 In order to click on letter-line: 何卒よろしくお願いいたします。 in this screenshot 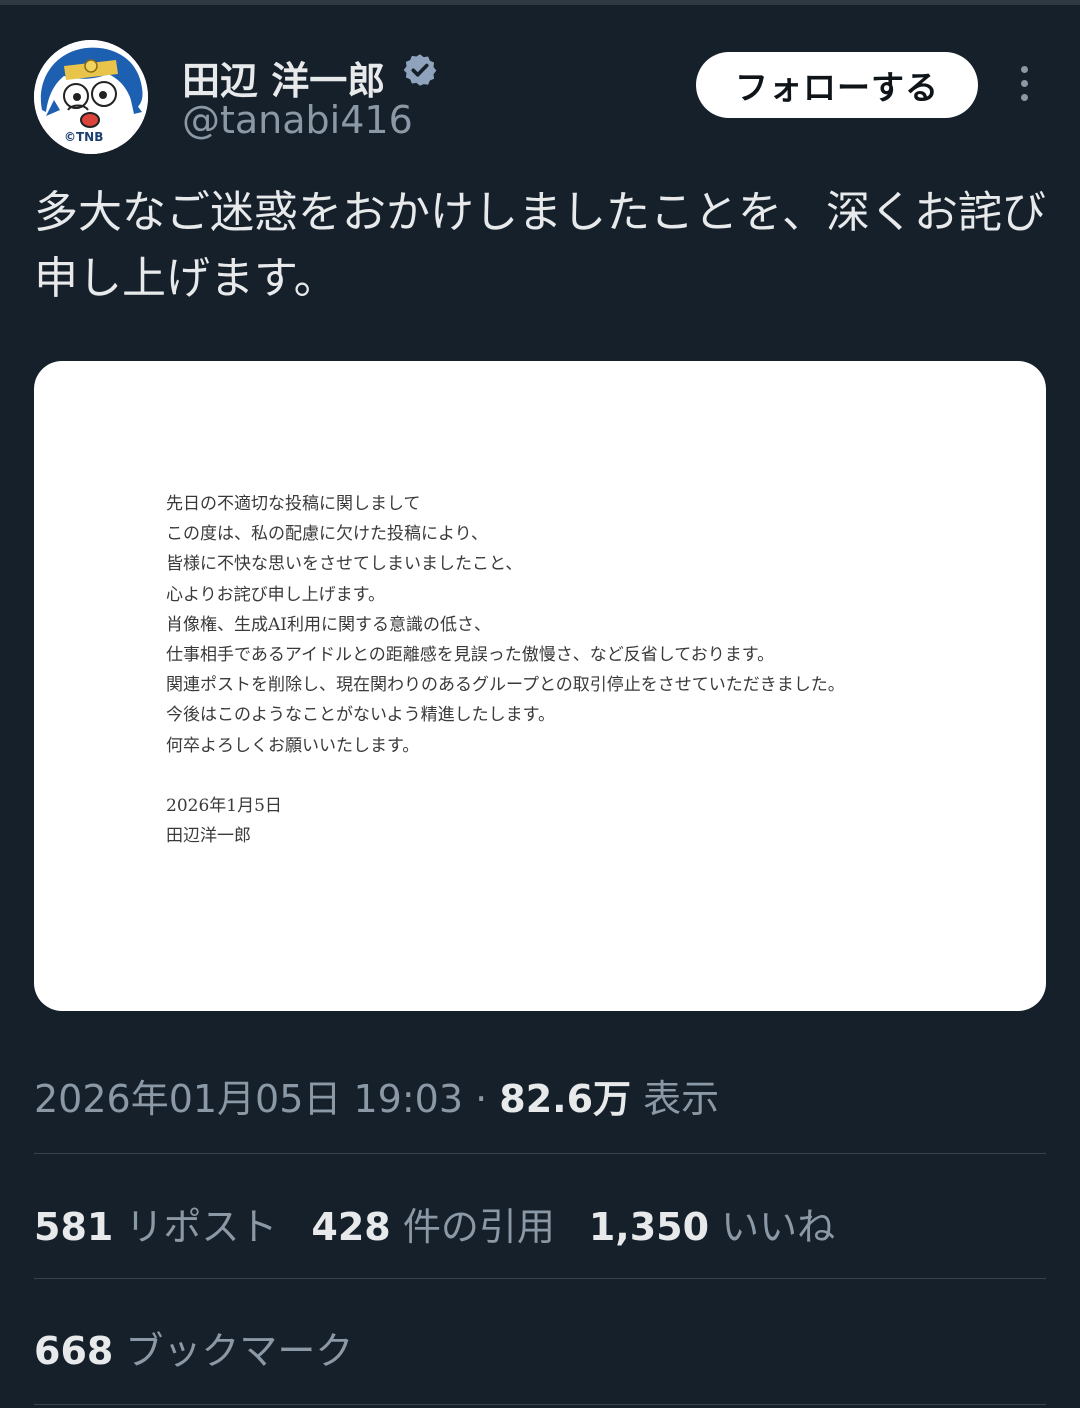, I will do `click(293, 745)`.